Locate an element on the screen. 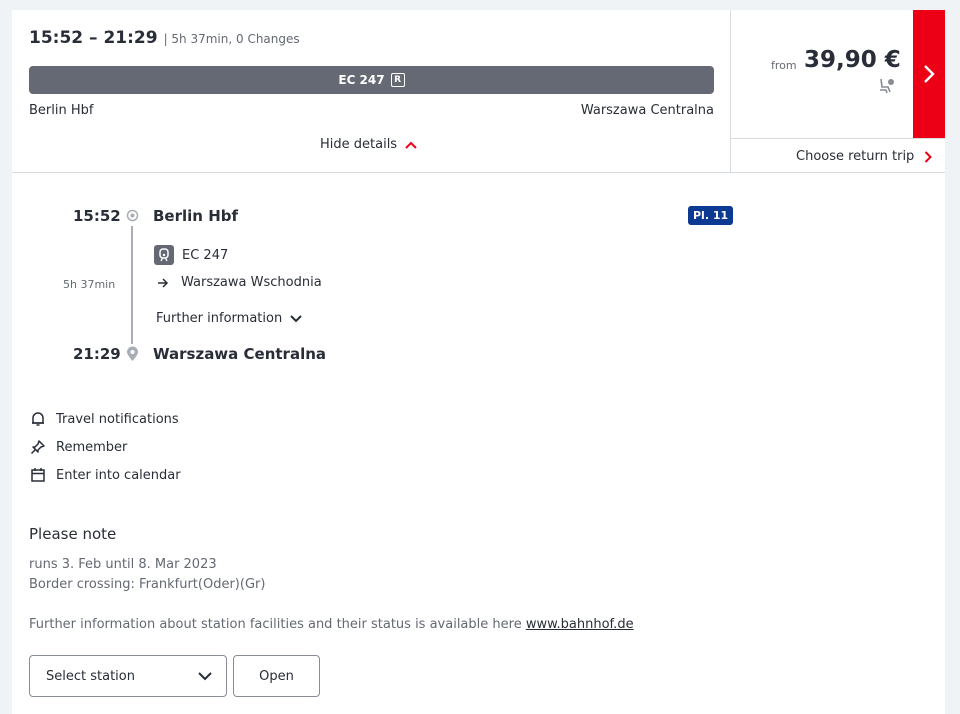 This screenshot has height=714, width=960. horizontal-divider is located at coordinates (478, 172).